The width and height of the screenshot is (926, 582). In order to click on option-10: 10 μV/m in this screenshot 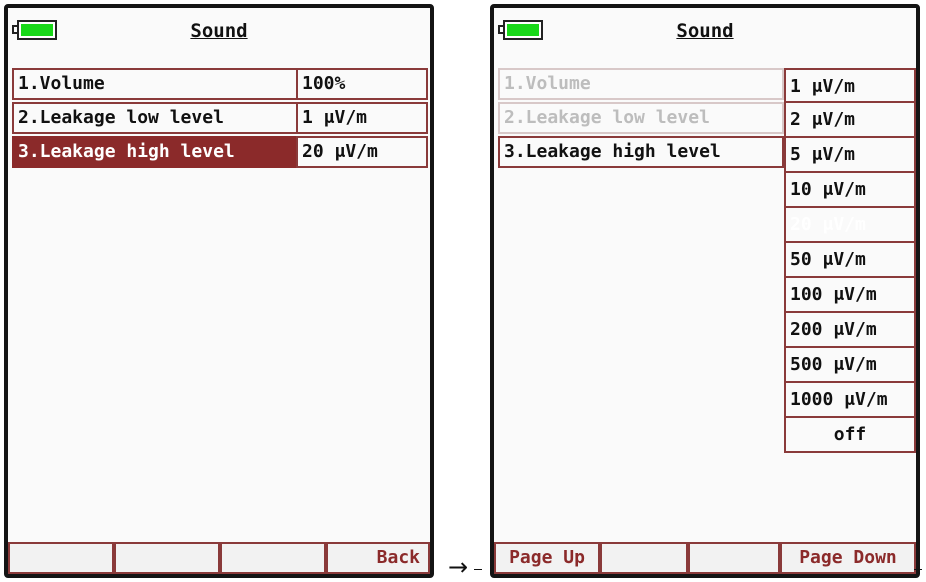, I will do `click(850, 190)`.